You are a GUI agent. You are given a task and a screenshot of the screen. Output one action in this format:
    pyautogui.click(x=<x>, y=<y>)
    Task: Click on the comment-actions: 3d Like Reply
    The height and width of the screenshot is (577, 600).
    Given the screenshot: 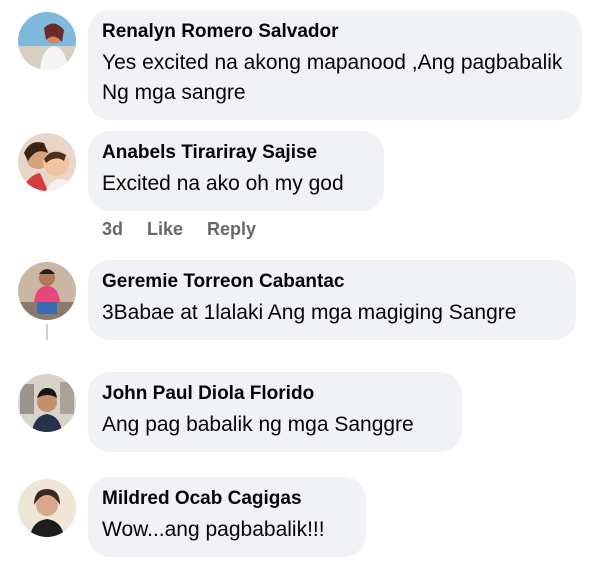 What is the action you would take?
    pyautogui.click(x=179, y=229)
    